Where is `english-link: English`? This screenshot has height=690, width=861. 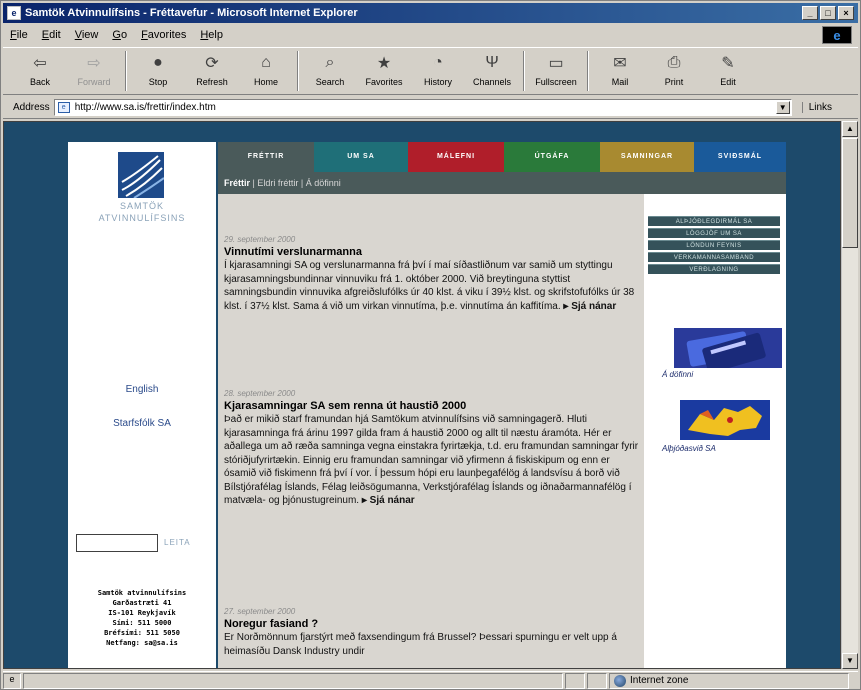 english-link: English is located at coordinates (142, 389).